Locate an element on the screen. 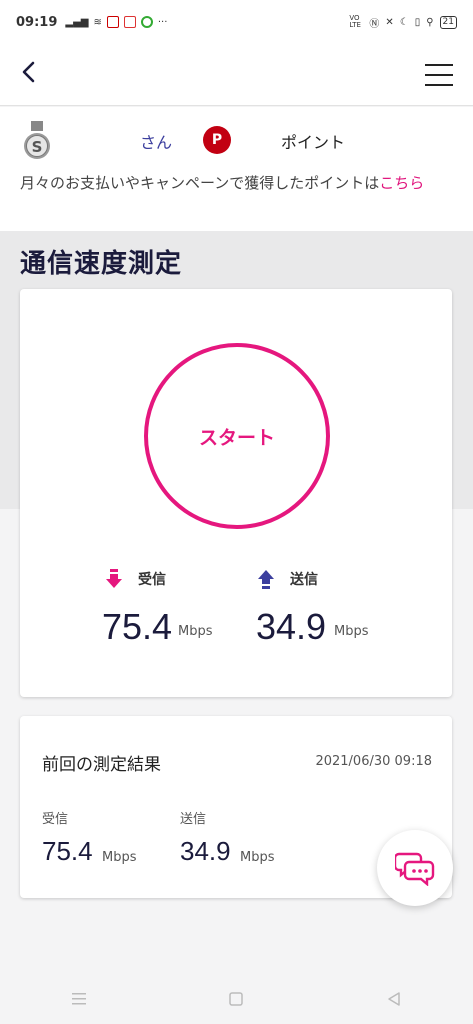  square-home-icon is located at coordinates (236, 999).